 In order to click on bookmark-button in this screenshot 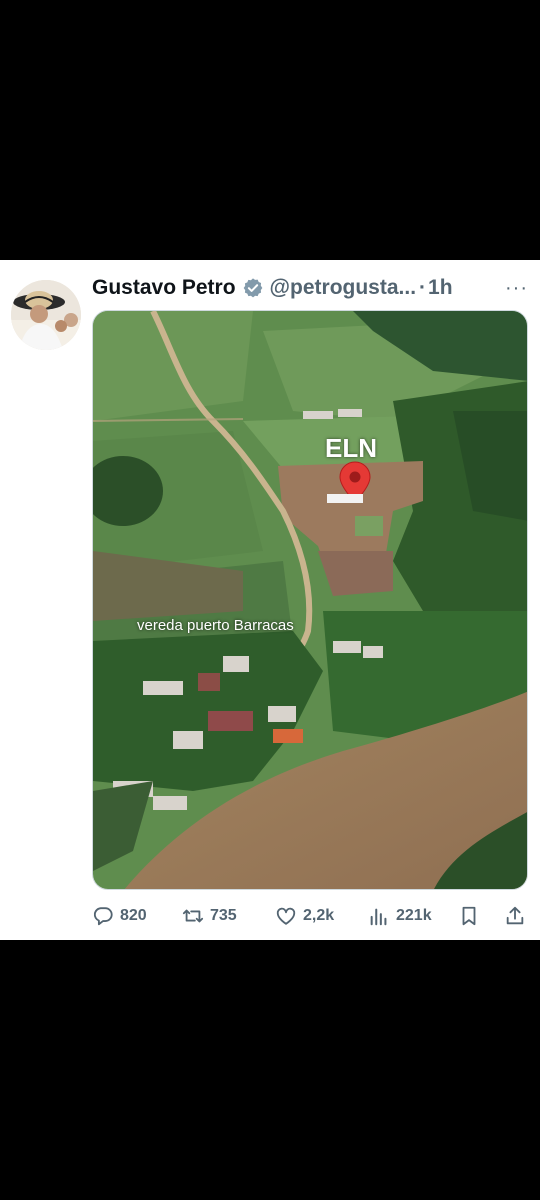, I will do `click(469, 916)`.